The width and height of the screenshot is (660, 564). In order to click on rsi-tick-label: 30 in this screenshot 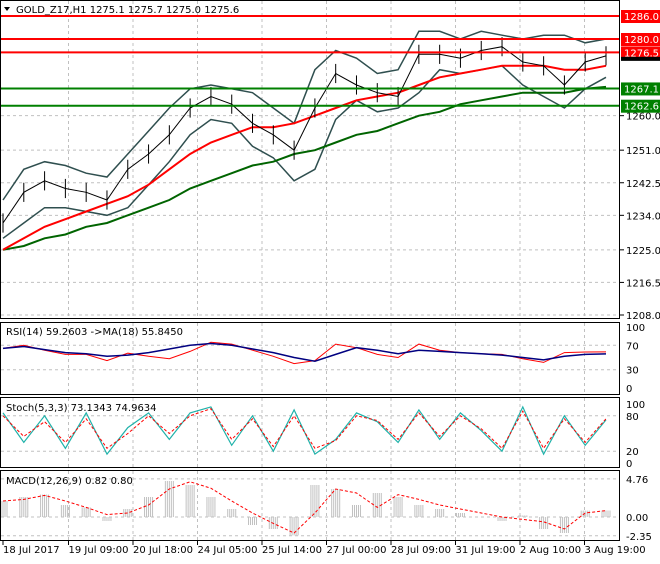, I will do `click(632, 371)`.